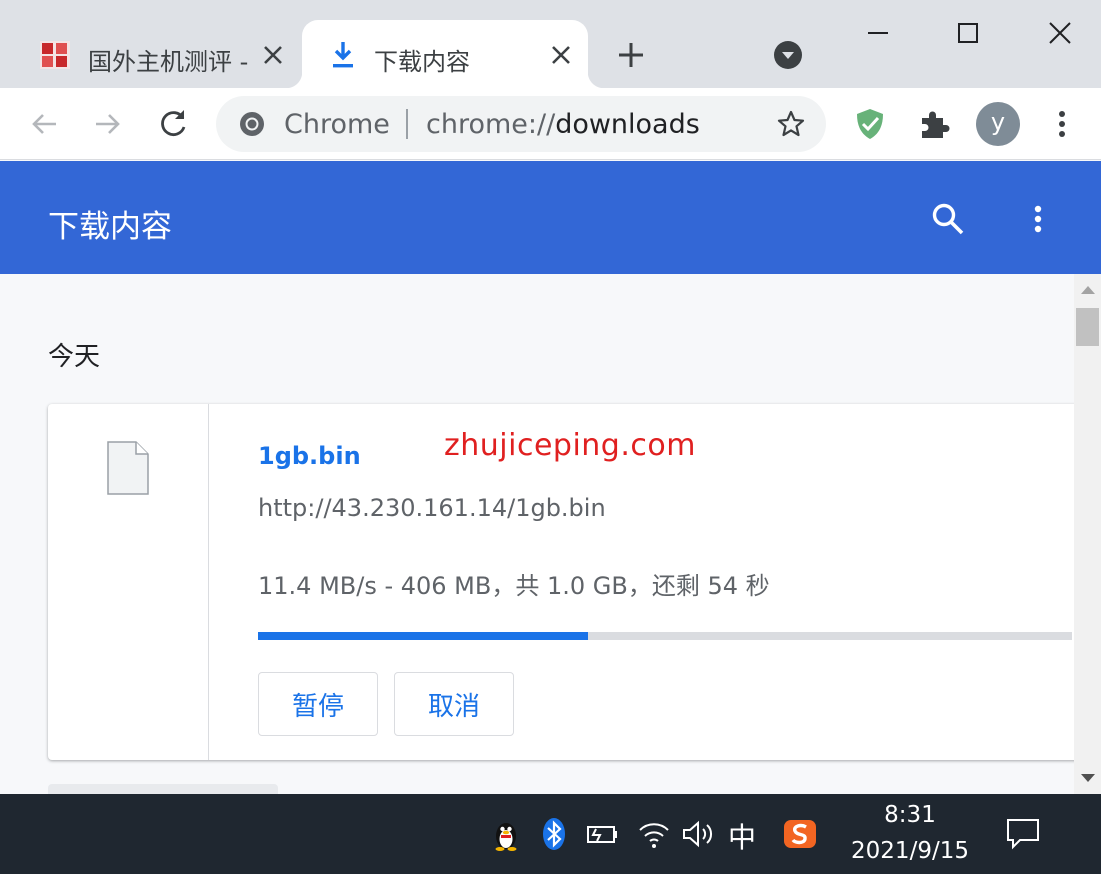  What do you see at coordinates (968, 34) in the screenshot?
I see `maximize-icon` at bounding box center [968, 34].